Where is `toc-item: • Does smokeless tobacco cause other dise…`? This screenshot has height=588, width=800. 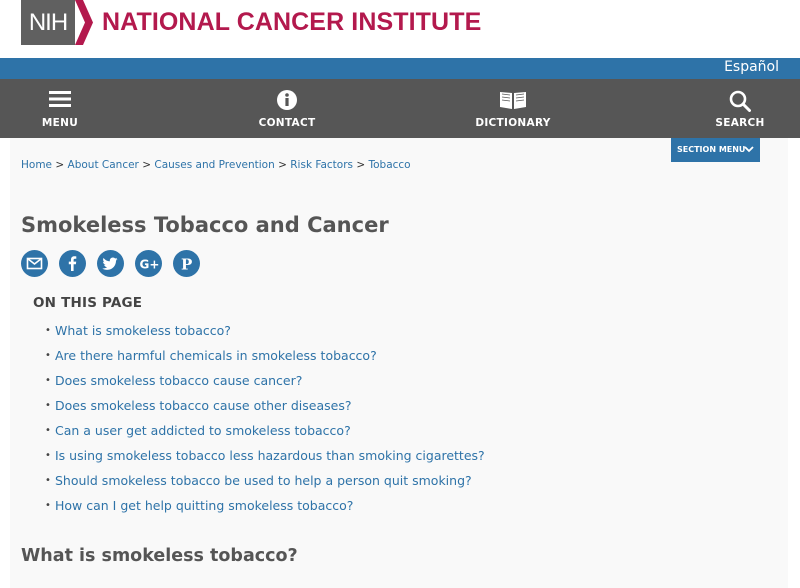 toc-item: • Does smokeless tobacco cause other dise… is located at coordinates (265, 410).